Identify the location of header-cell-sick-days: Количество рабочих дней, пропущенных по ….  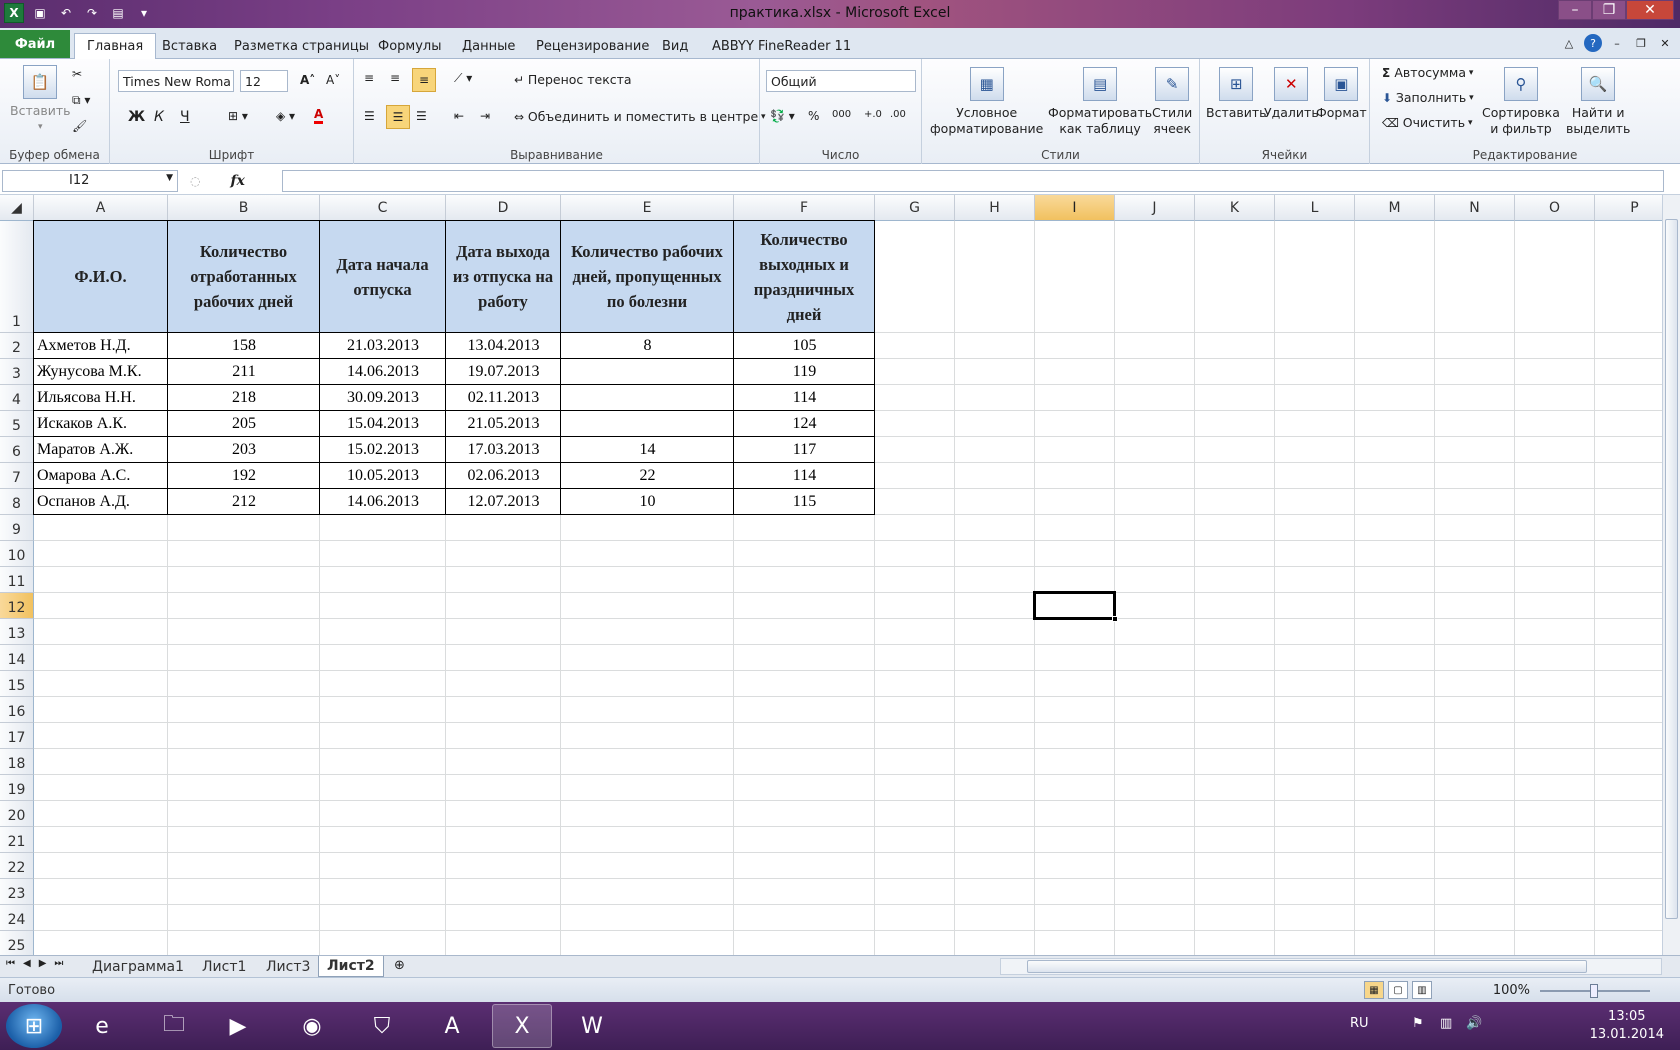
(647, 276).